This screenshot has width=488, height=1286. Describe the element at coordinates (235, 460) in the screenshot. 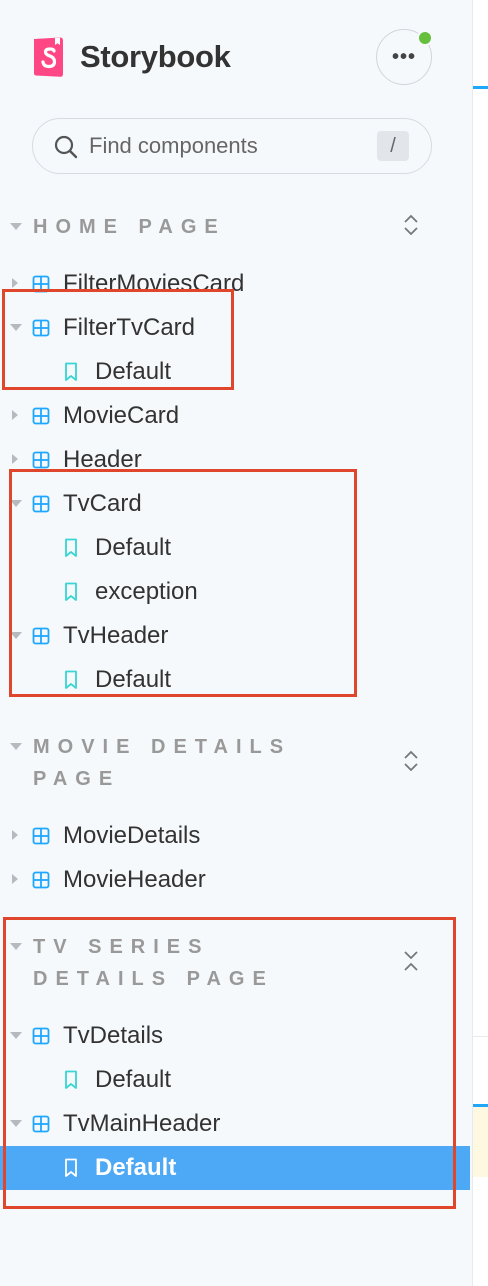

I see `component-item-header: Header` at that location.